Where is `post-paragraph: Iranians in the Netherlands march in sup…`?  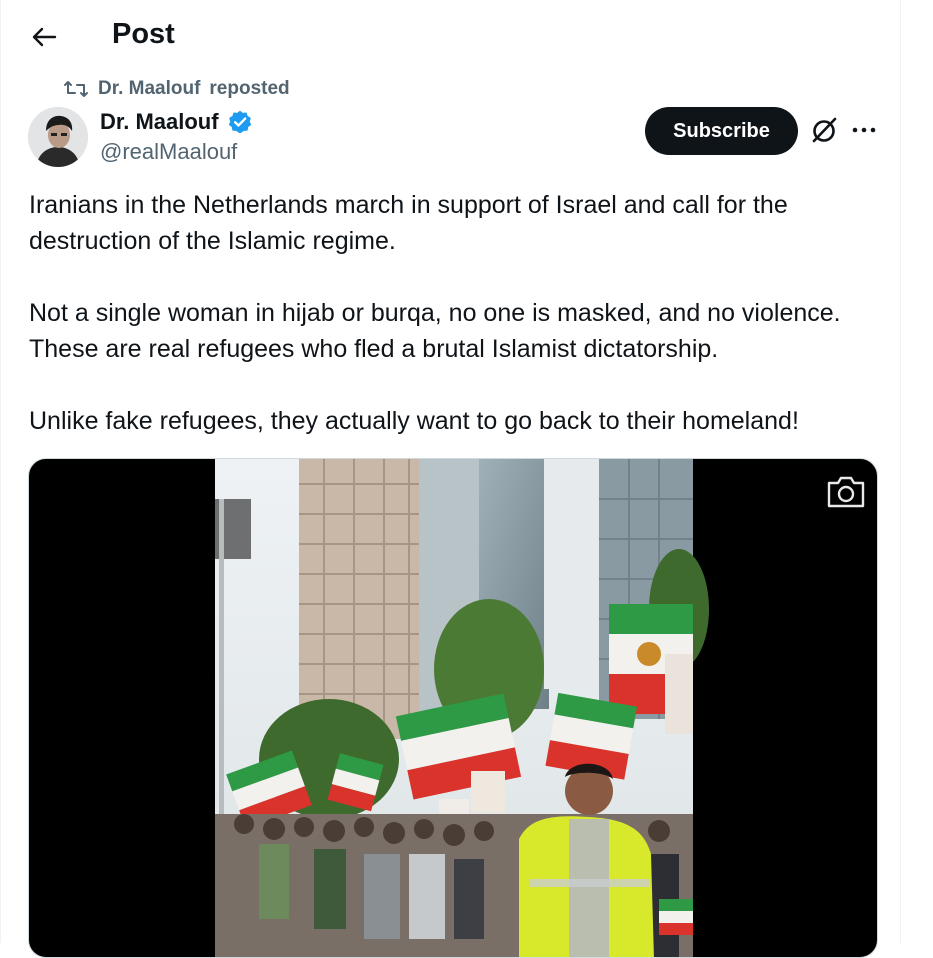
post-paragraph: Iranians in the Netherlands march in sup… is located at coordinates (408, 223).